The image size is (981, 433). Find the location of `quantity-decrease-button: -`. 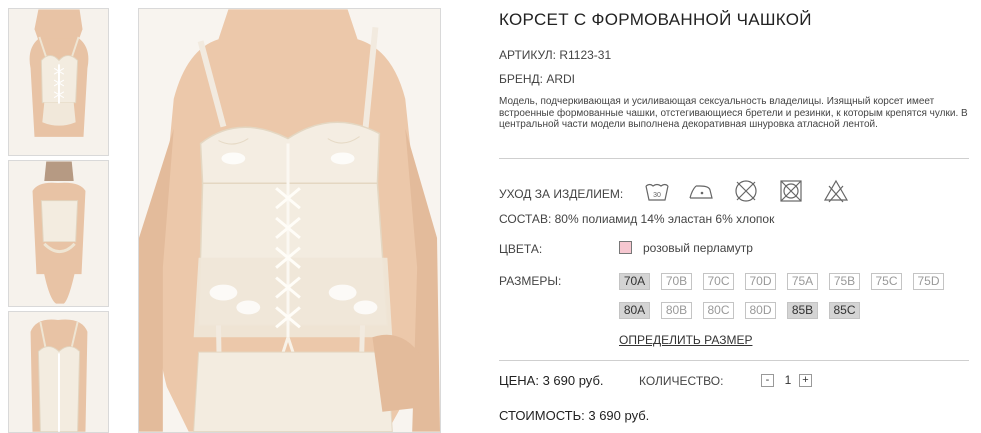

quantity-decrease-button: - is located at coordinates (767, 380).